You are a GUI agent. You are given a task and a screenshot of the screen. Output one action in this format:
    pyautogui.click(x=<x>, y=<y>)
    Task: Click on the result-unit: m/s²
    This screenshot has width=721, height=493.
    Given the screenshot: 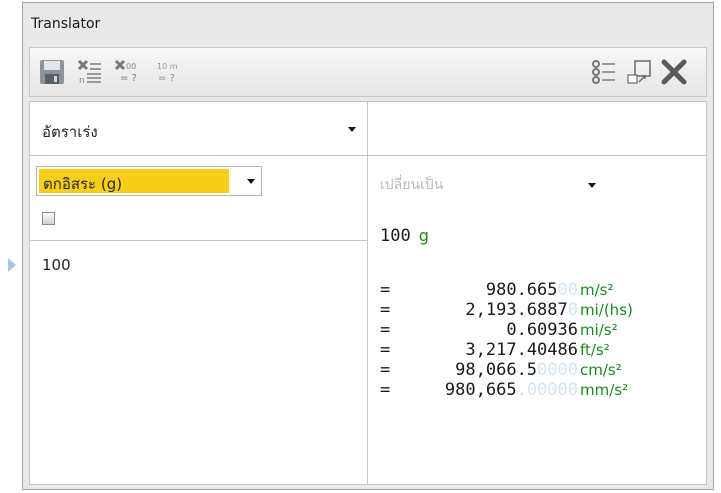 What is the action you would take?
    pyautogui.click(x=597, y=290)
    